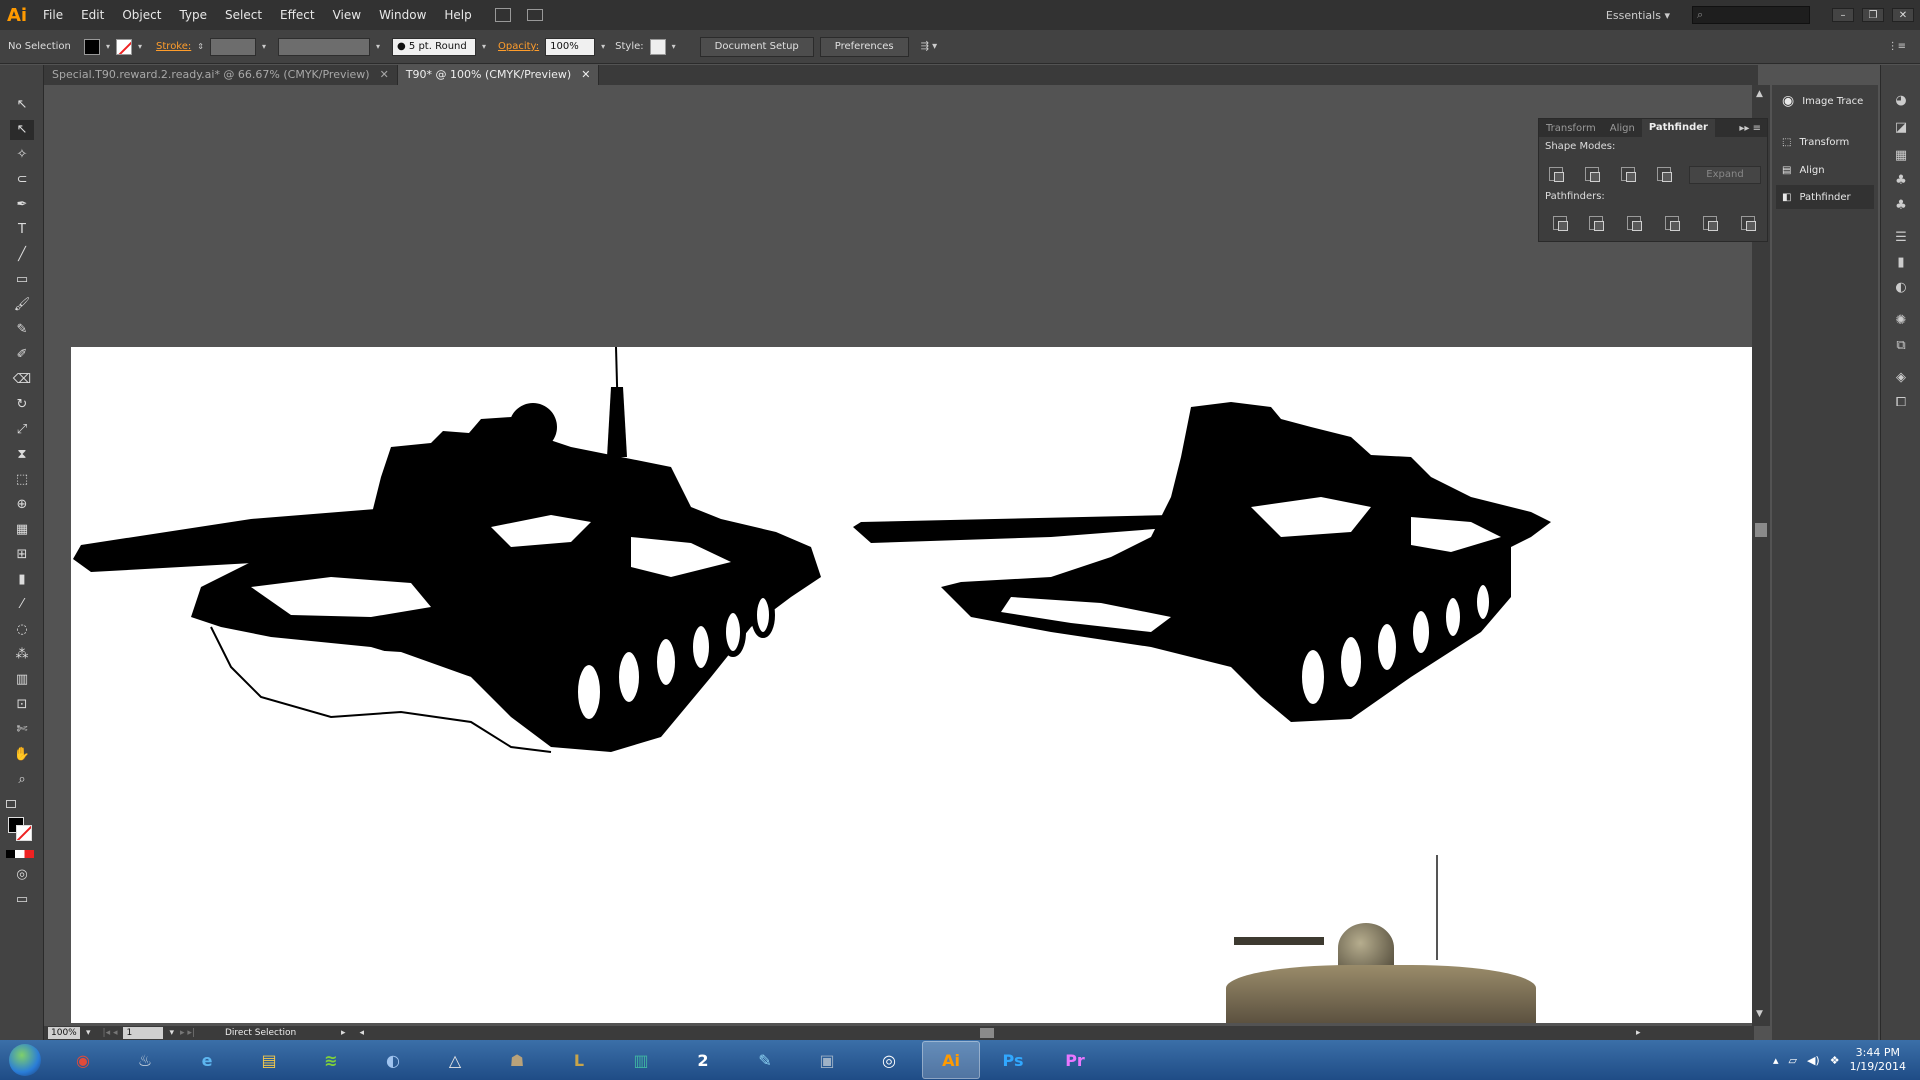 This screenshot has height=1080, width=1920. I want to click on symbols-icon: ♣, so click(1901, 182).